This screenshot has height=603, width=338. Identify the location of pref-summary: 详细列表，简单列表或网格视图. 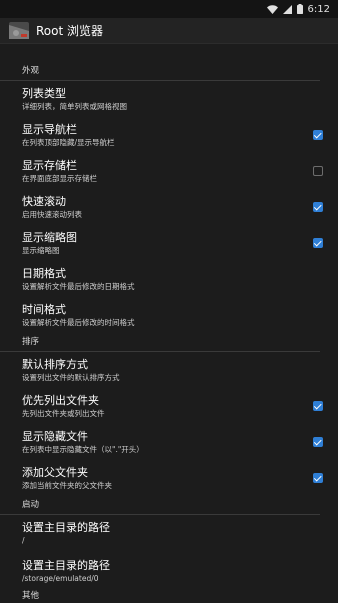
(74, 106).